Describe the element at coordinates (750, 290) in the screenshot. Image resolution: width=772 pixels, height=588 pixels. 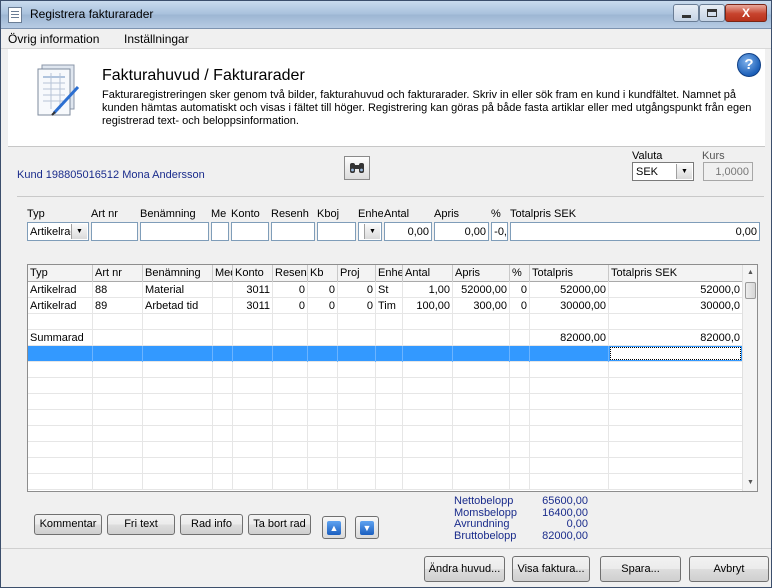
I see `scroll-thumb` at that location.